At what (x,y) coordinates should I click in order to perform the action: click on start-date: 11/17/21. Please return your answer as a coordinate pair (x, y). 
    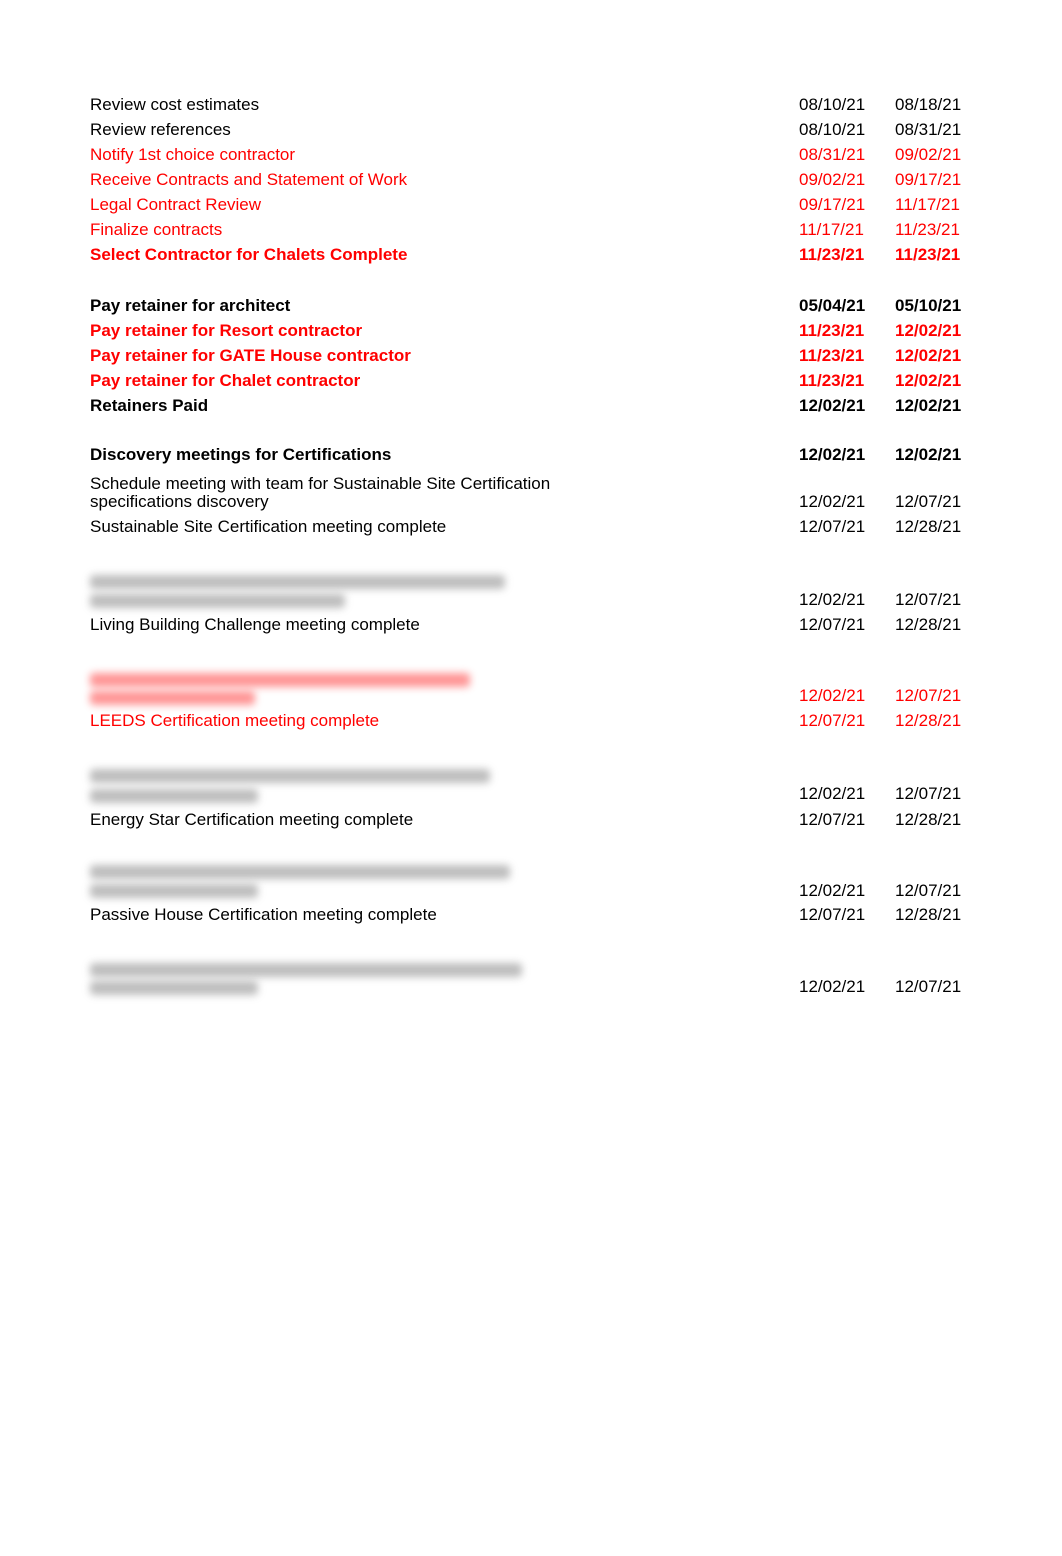
    Looking at the image, I should click on (831, 229).